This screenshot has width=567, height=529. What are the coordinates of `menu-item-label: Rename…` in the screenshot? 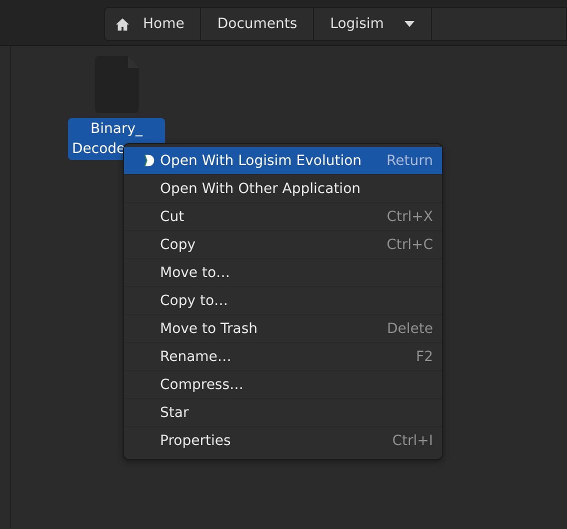 It's located at (196, 356).